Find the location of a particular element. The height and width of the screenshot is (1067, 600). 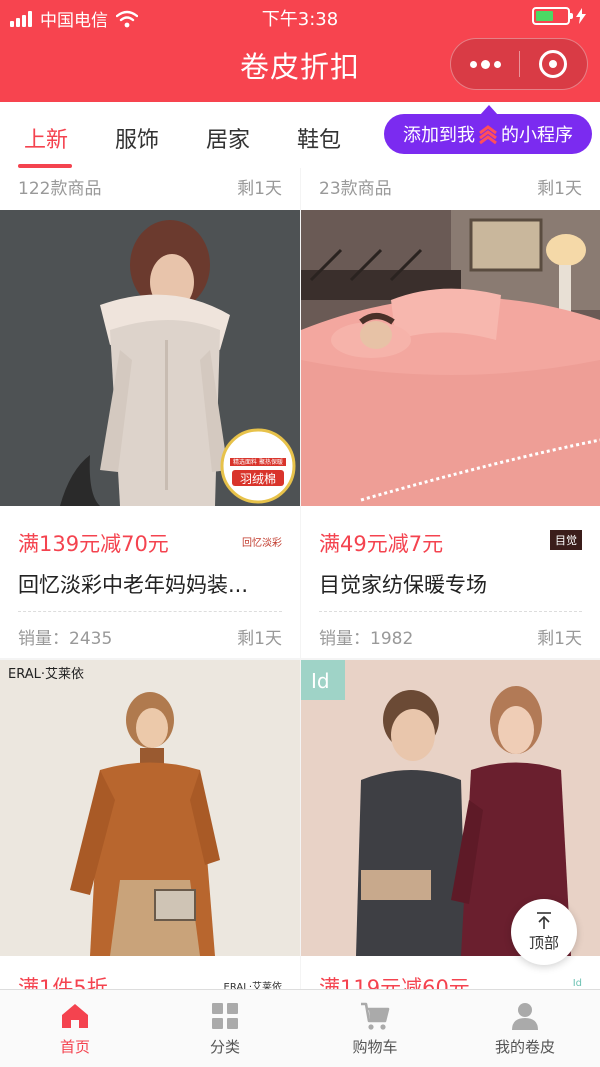

status-bar: 中国电信 下午3:38 is located at coordinates (300, 17).